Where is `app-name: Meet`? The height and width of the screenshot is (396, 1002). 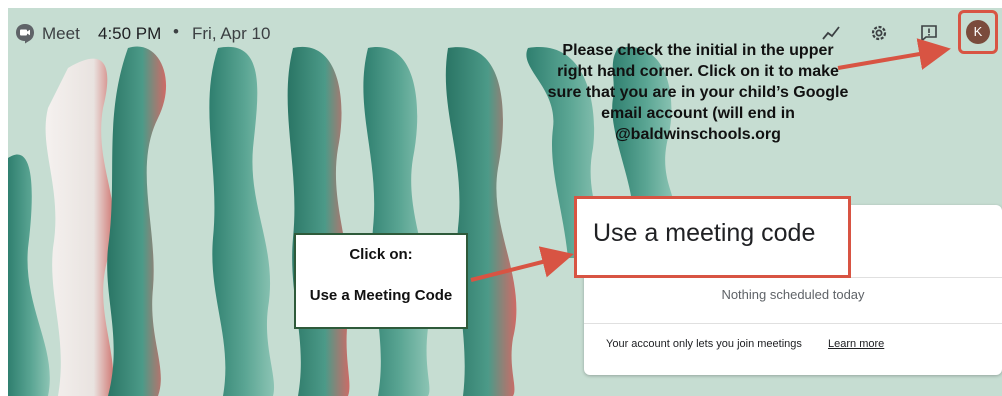 app-name: Meet is located at coordinates (61, 33).